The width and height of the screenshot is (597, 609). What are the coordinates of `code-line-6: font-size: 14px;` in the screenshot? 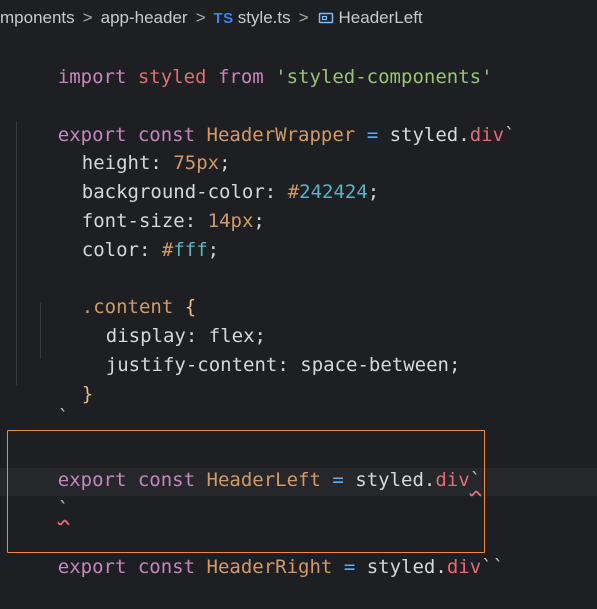 It's located at (173, 221).